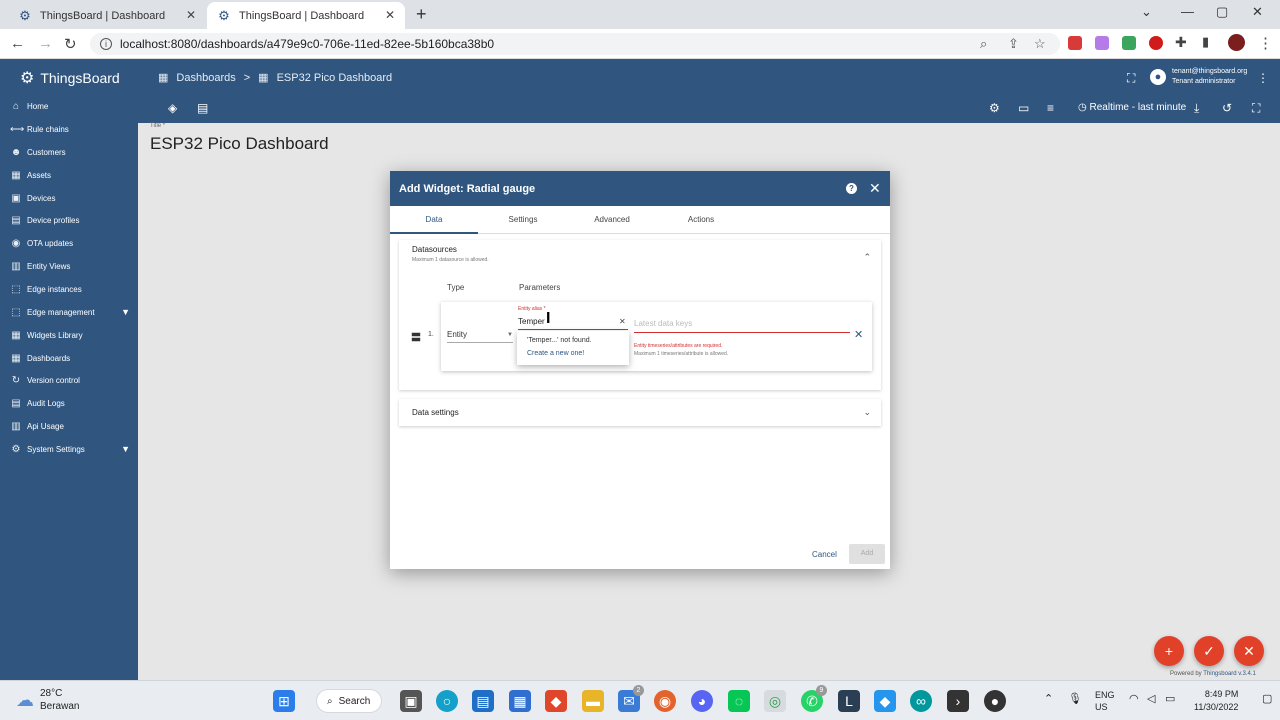  Describe the element at coordinates (875, 188) in the screenshot. I see `close-icon: ✕` at that location.